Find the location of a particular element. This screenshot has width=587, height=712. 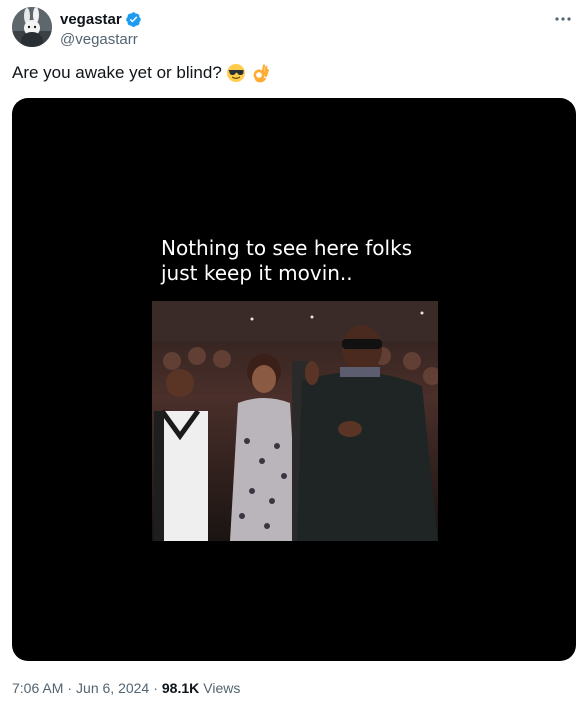

tweet-header: vegastar @vegastarr is located at coordinates (293, 29).